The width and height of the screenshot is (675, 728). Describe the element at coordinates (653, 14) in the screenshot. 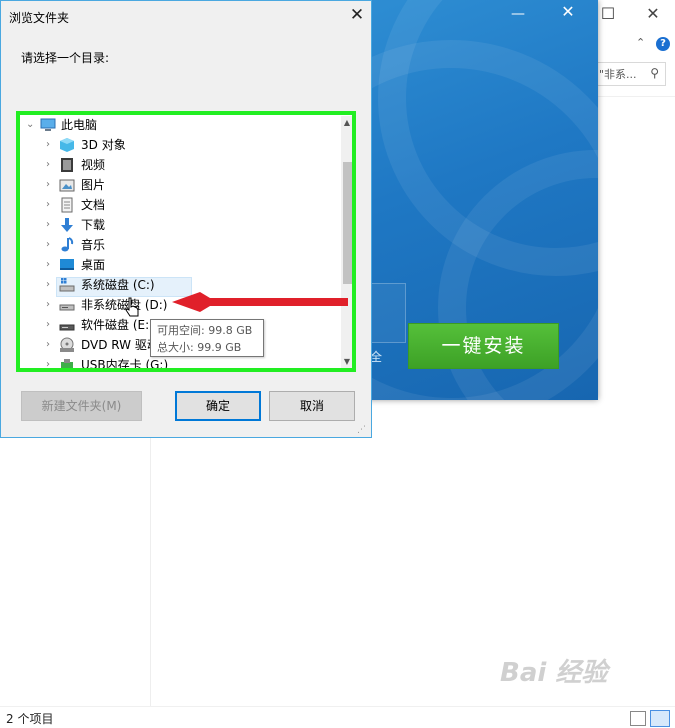

I see `close-button: ✕` at that location.